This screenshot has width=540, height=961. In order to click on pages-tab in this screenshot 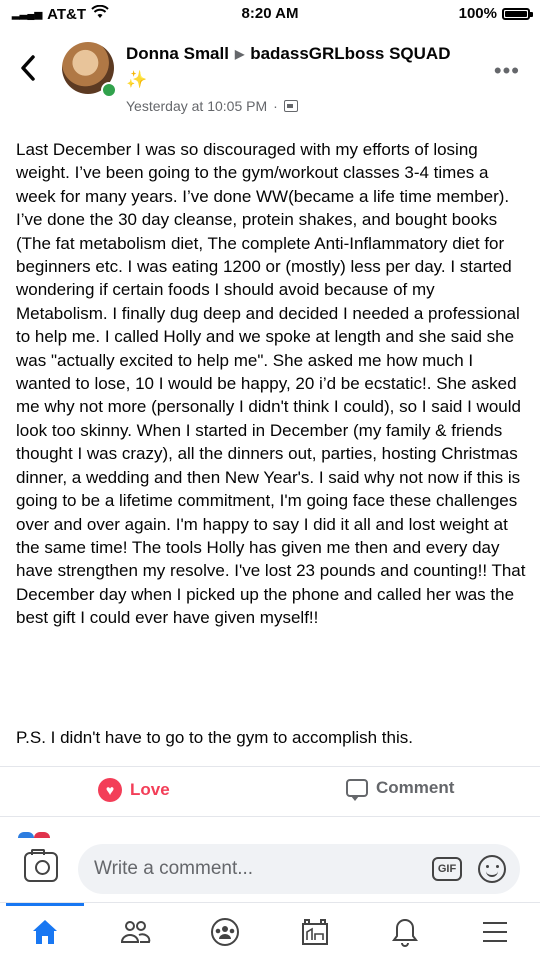, I will do `click(315, 932)`.